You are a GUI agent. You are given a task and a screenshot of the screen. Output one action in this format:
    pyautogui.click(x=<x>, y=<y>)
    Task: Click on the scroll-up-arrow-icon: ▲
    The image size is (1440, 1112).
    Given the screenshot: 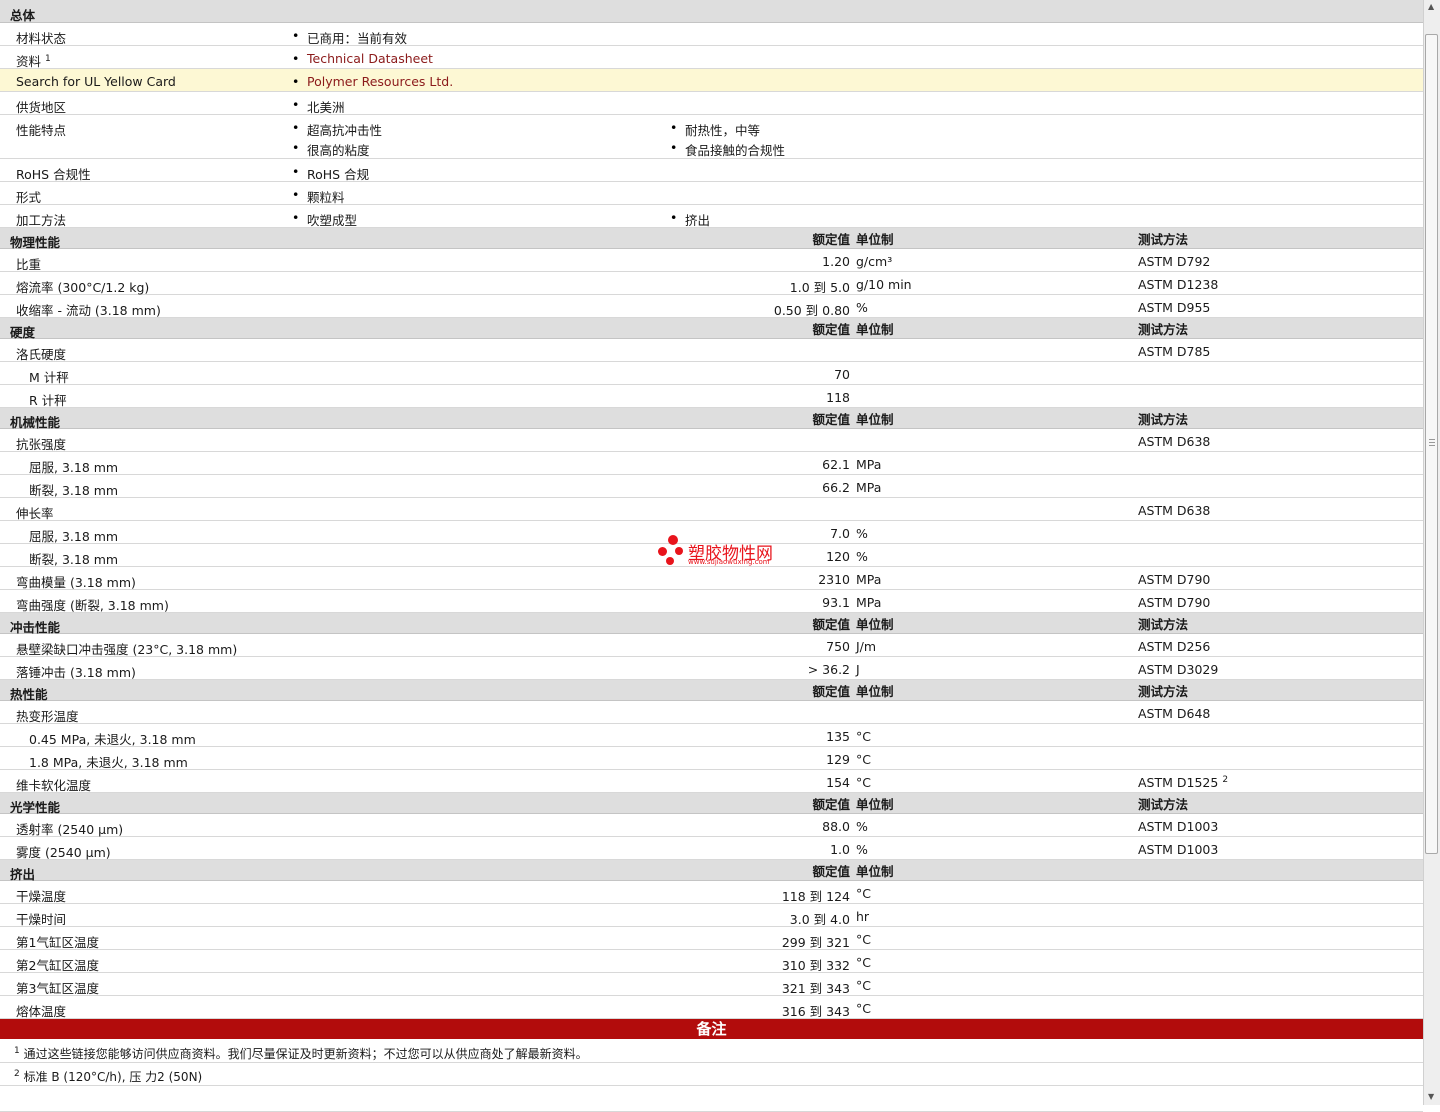 What is the action you would take?
    pyautogui.click(x=1431, y=6)
    